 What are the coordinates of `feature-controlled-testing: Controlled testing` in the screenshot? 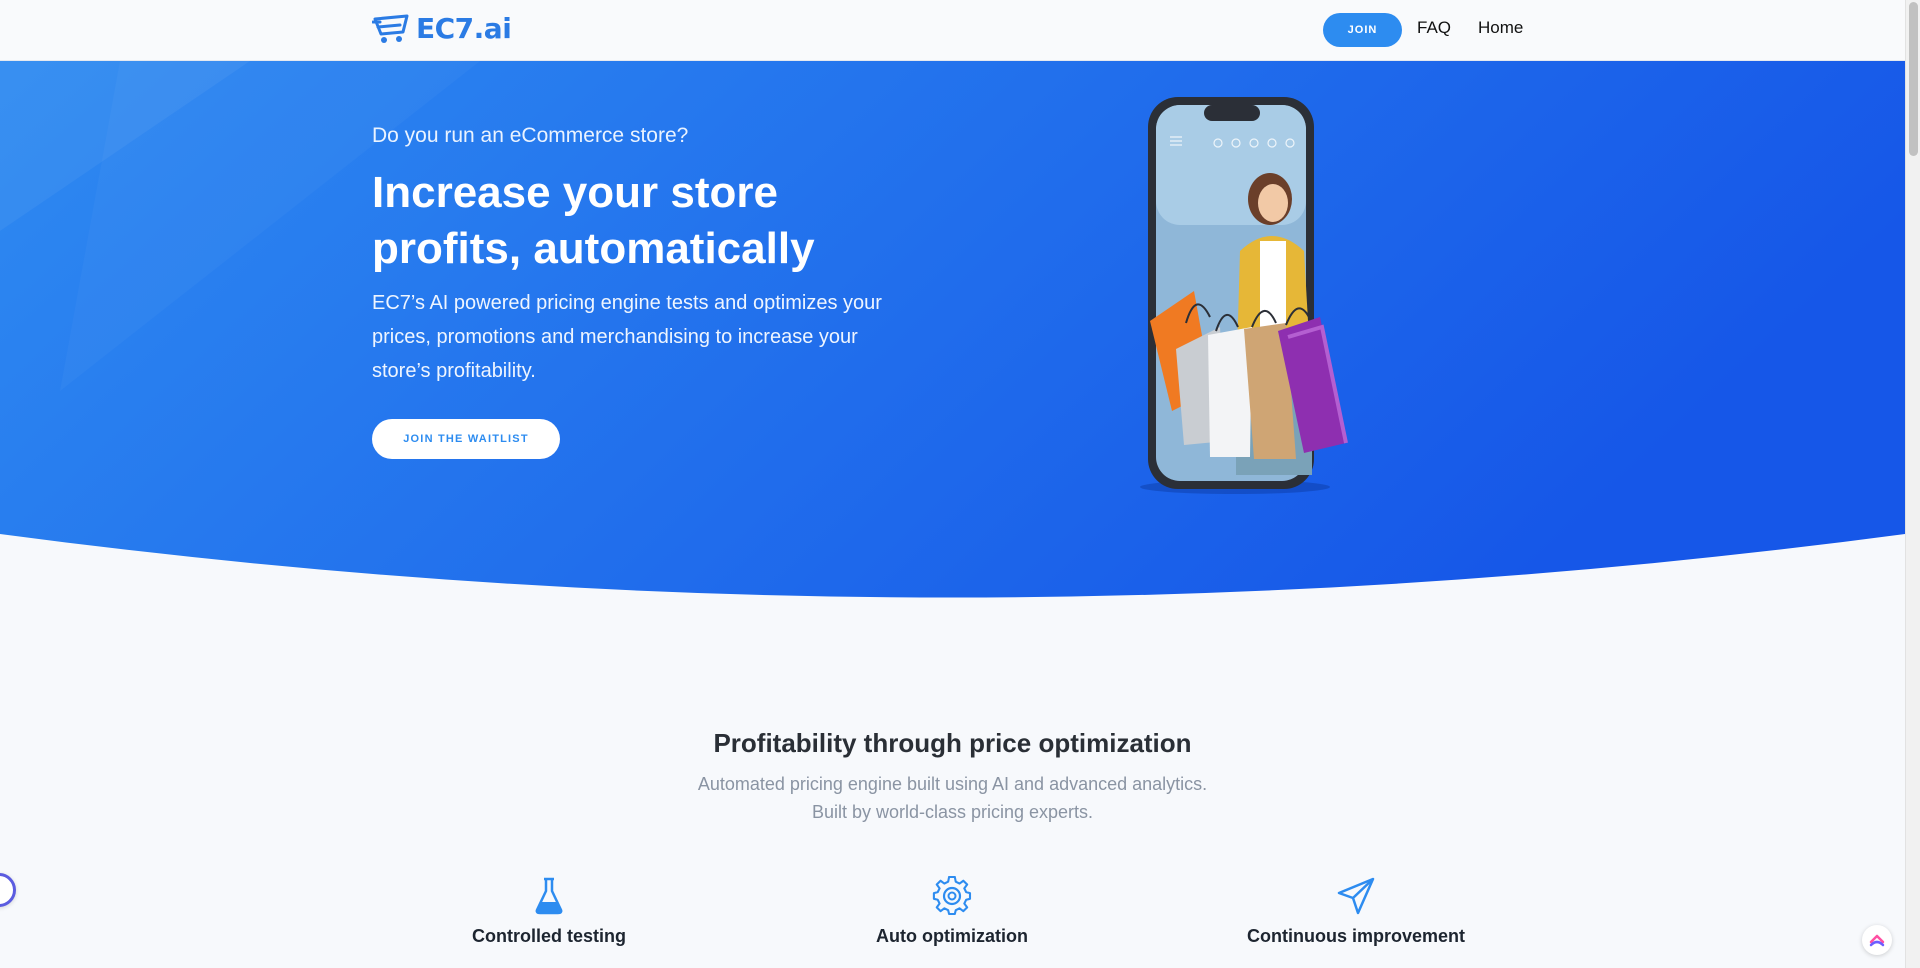 It's located at (549, 911).